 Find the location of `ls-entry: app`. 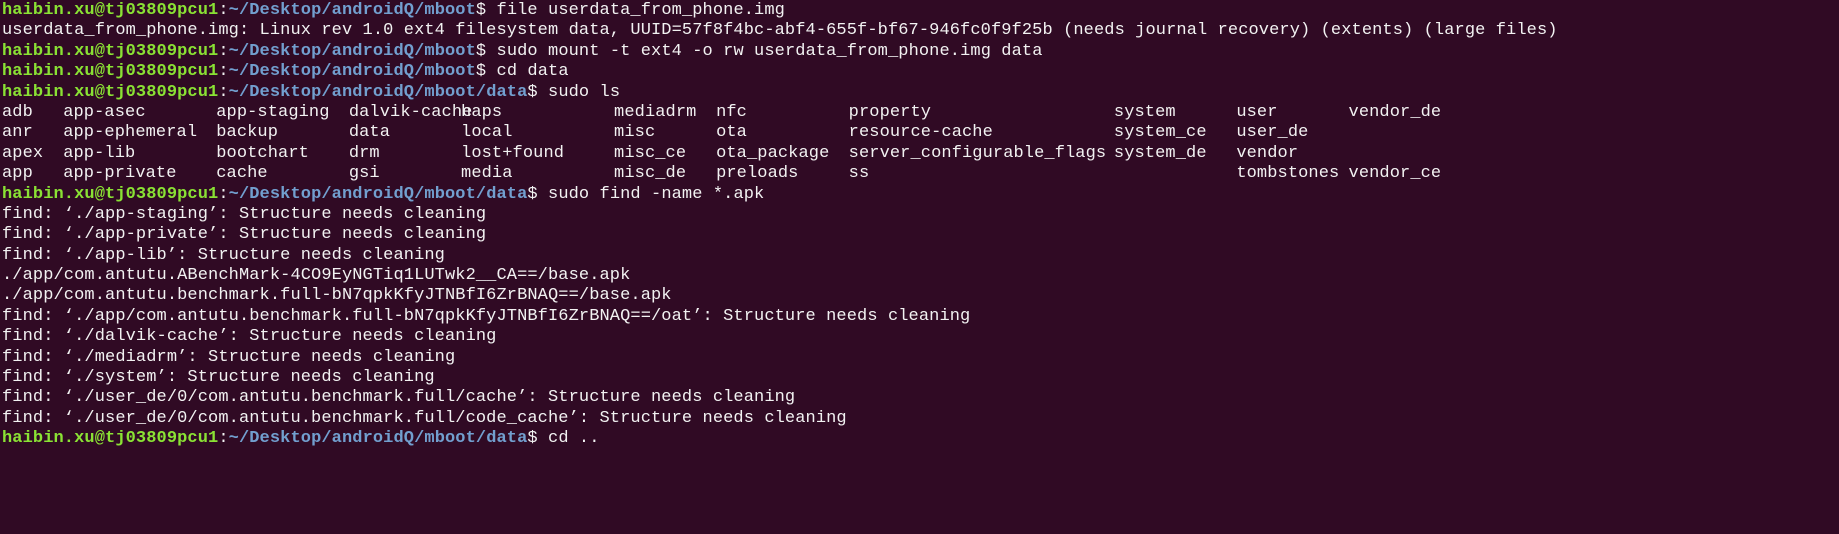

ls-entry: app is located at coordinates (17, 174).